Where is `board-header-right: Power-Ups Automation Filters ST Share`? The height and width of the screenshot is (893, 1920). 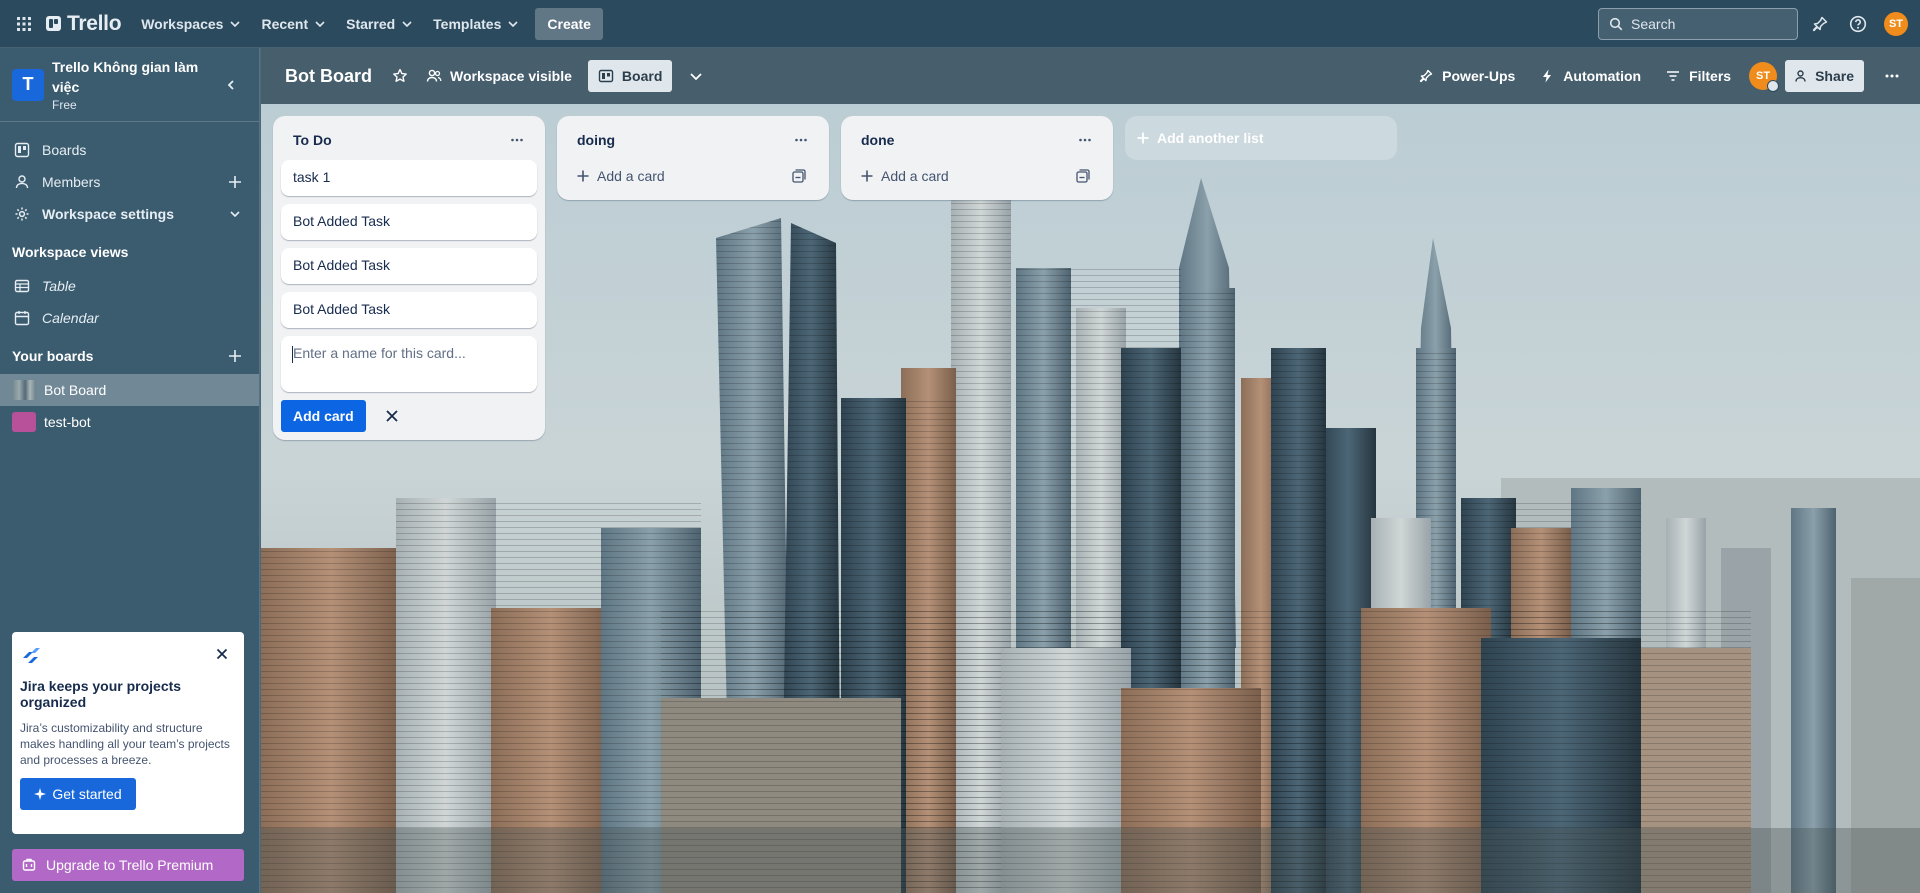 board-header-right: Power-Ups Automation Filters ST Share is located at coordinates (1658, 76).